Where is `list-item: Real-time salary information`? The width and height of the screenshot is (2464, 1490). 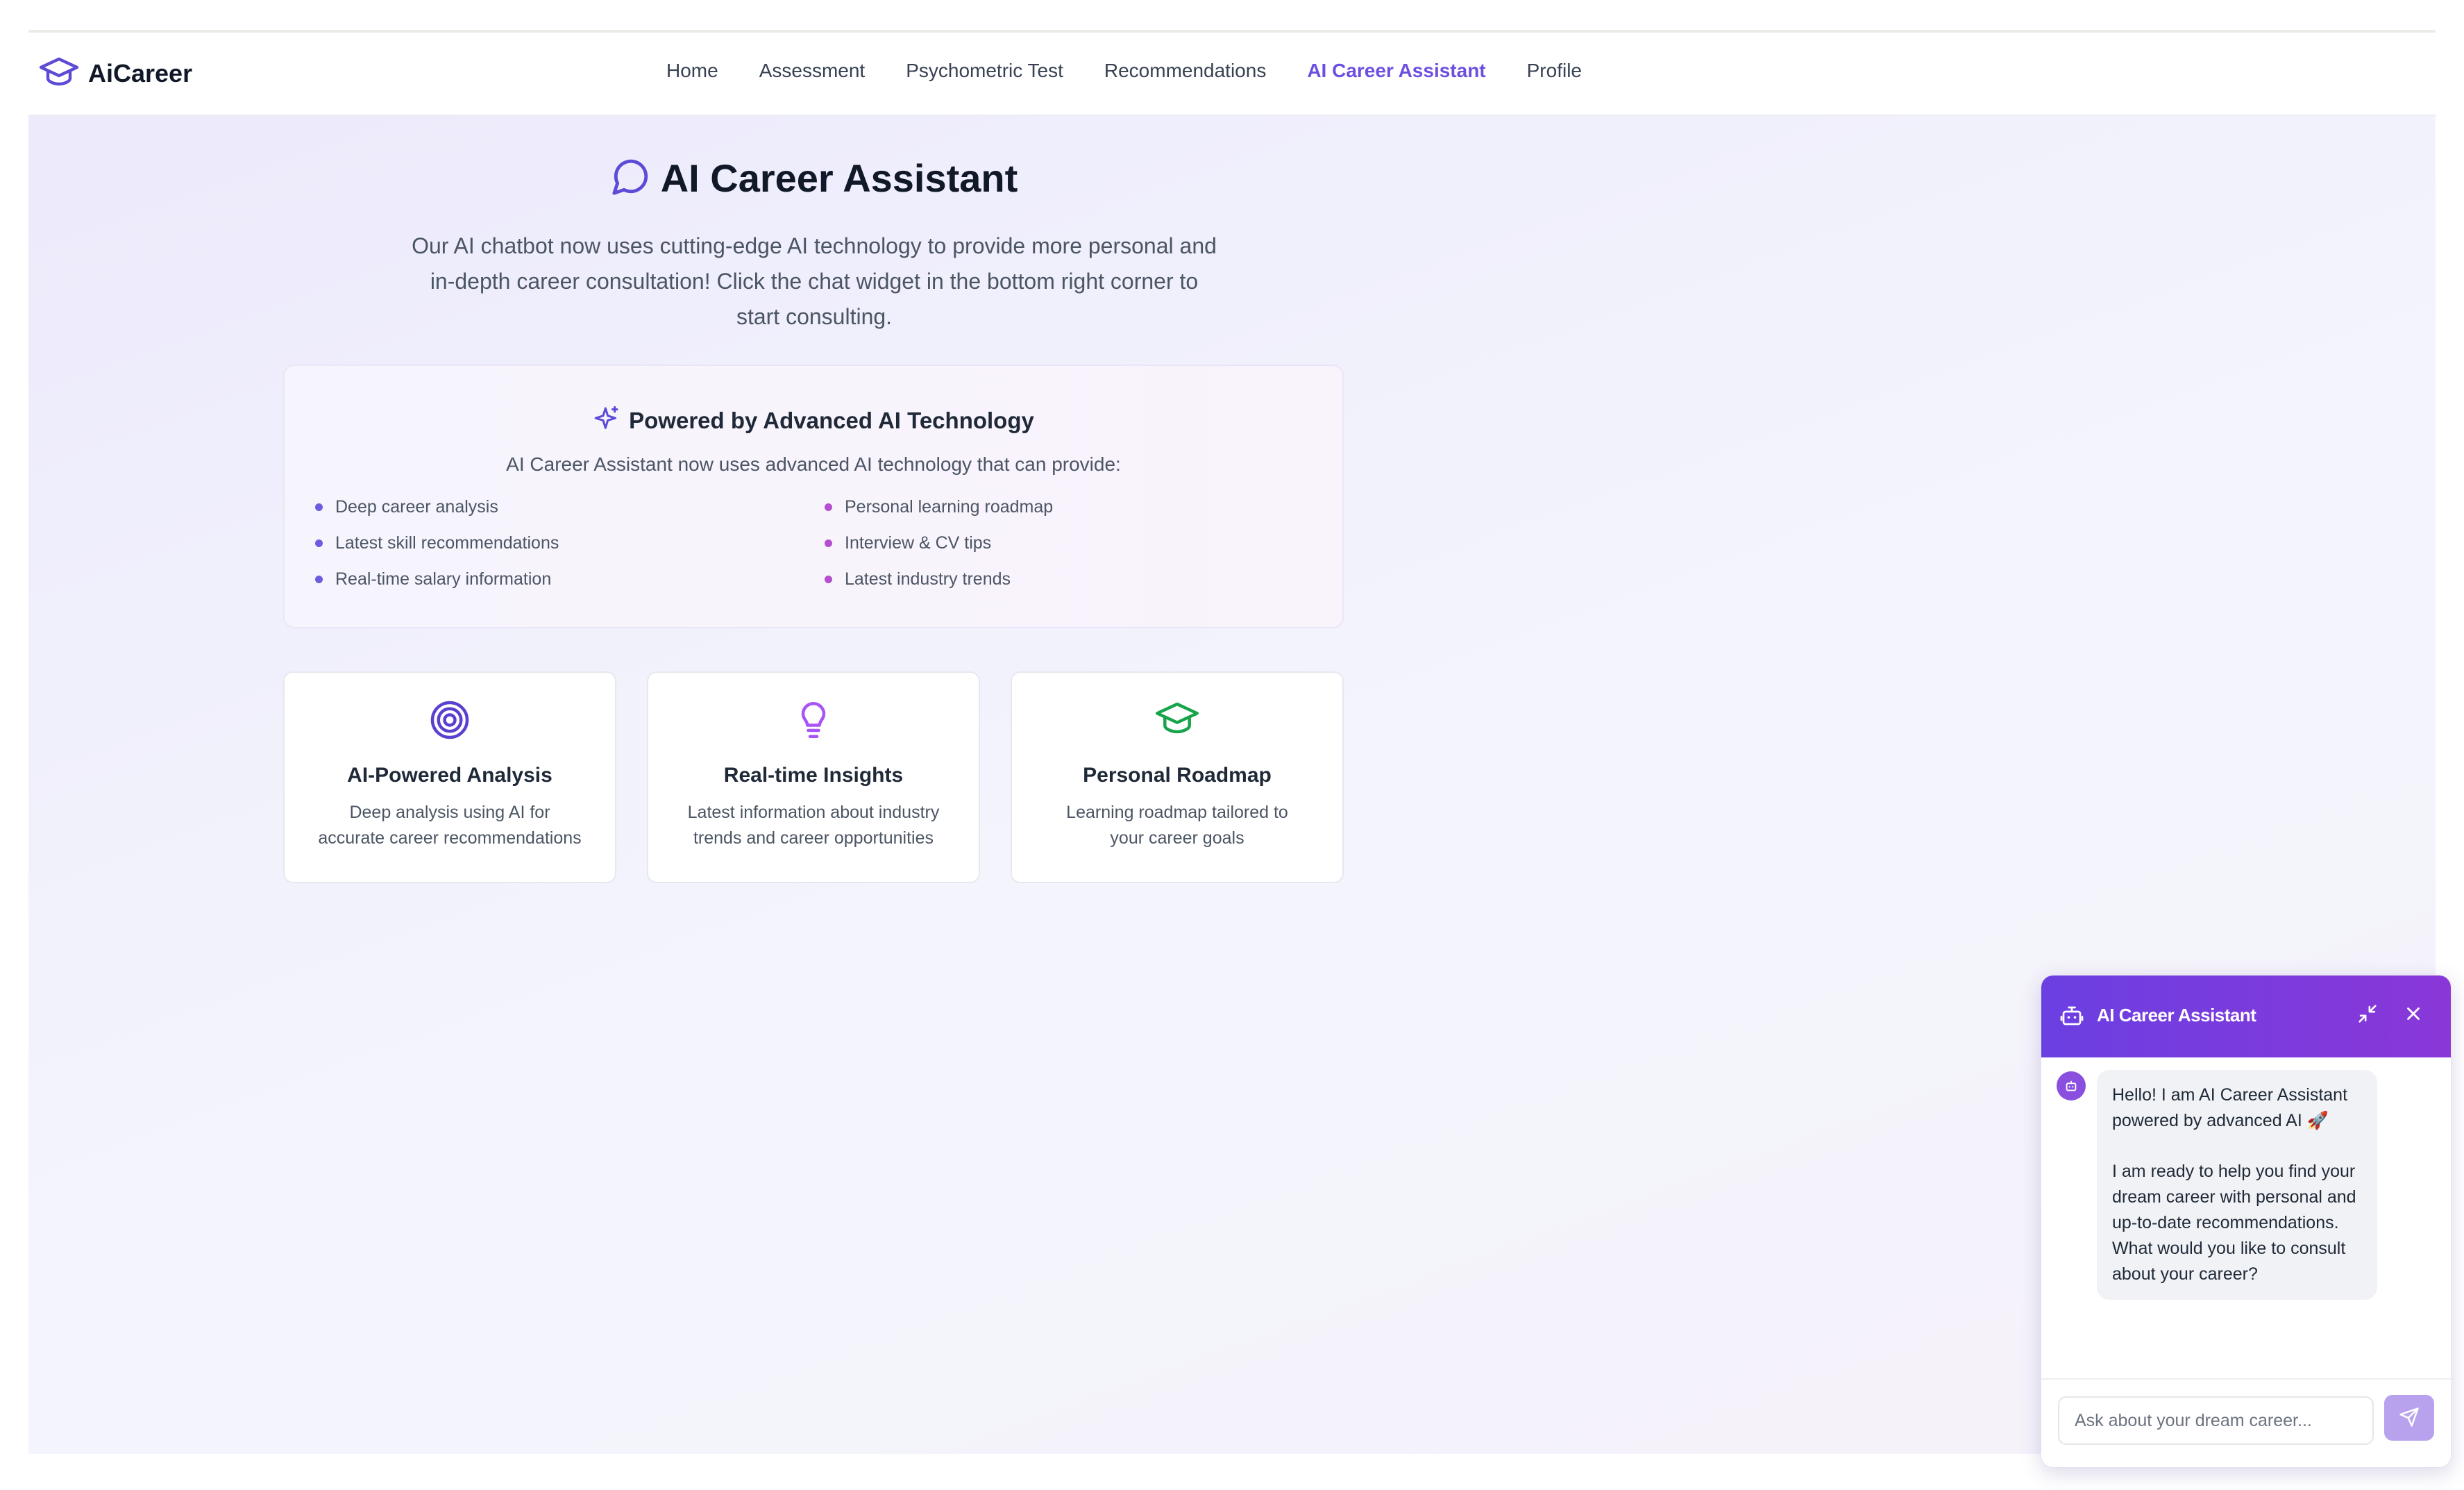 list-item: Real-time salary information is located at coordinates (437, 585).